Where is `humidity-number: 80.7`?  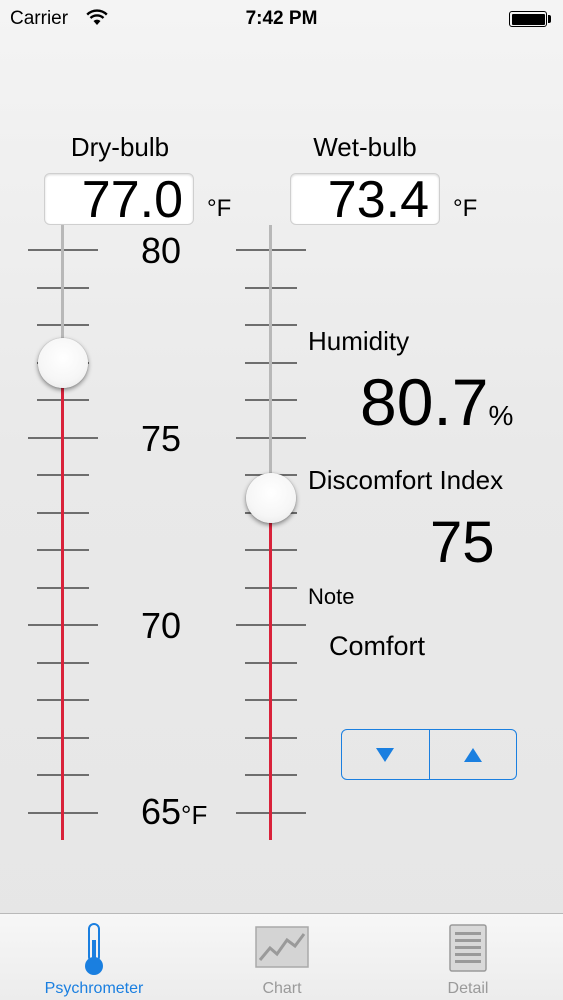
humidity-number: 80.7 is located at coordinates (424, 402).